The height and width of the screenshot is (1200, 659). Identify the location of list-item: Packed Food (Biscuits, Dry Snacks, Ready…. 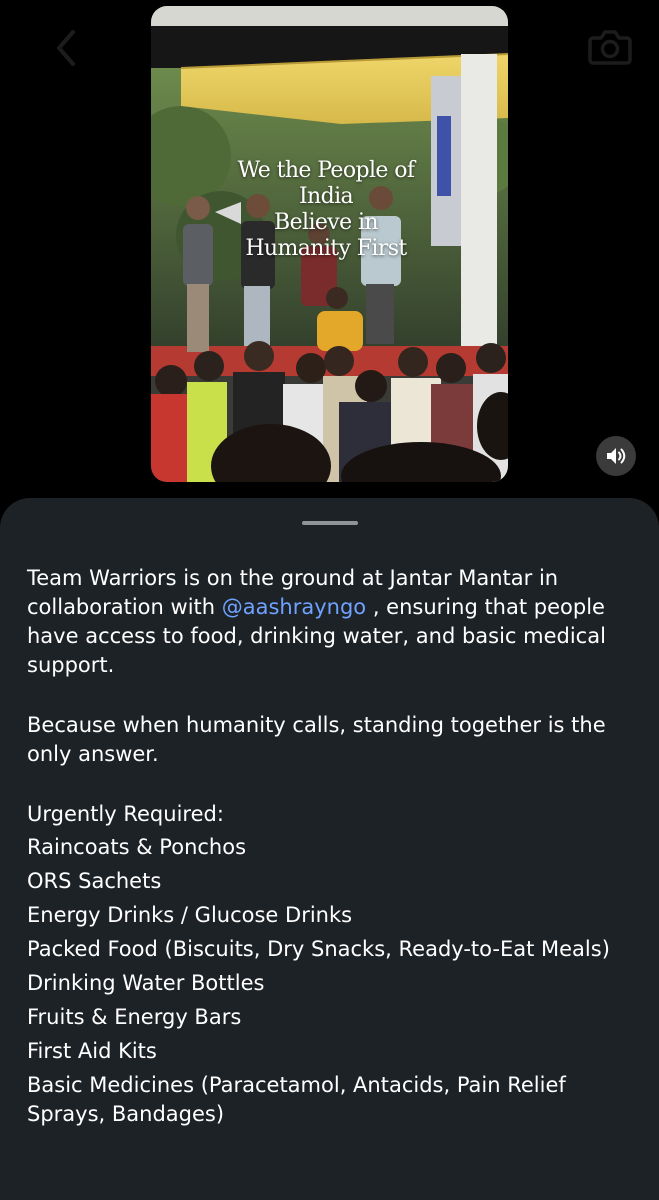
(318, 949).